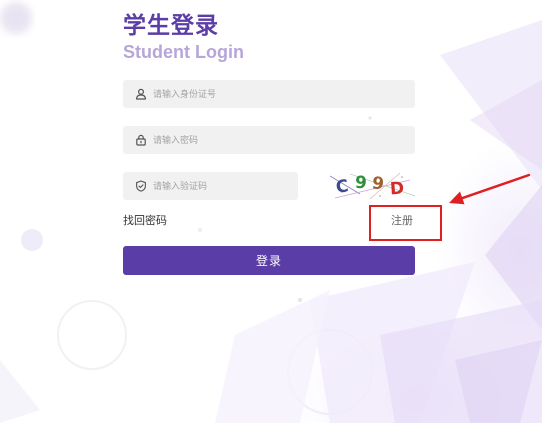 The width and height of the screenshot is (542, 423). What do you see at coordinates (372, 186) in the screenshot?
I see `captcha-image: C 9 9 D` at bounding box center [372, 186].